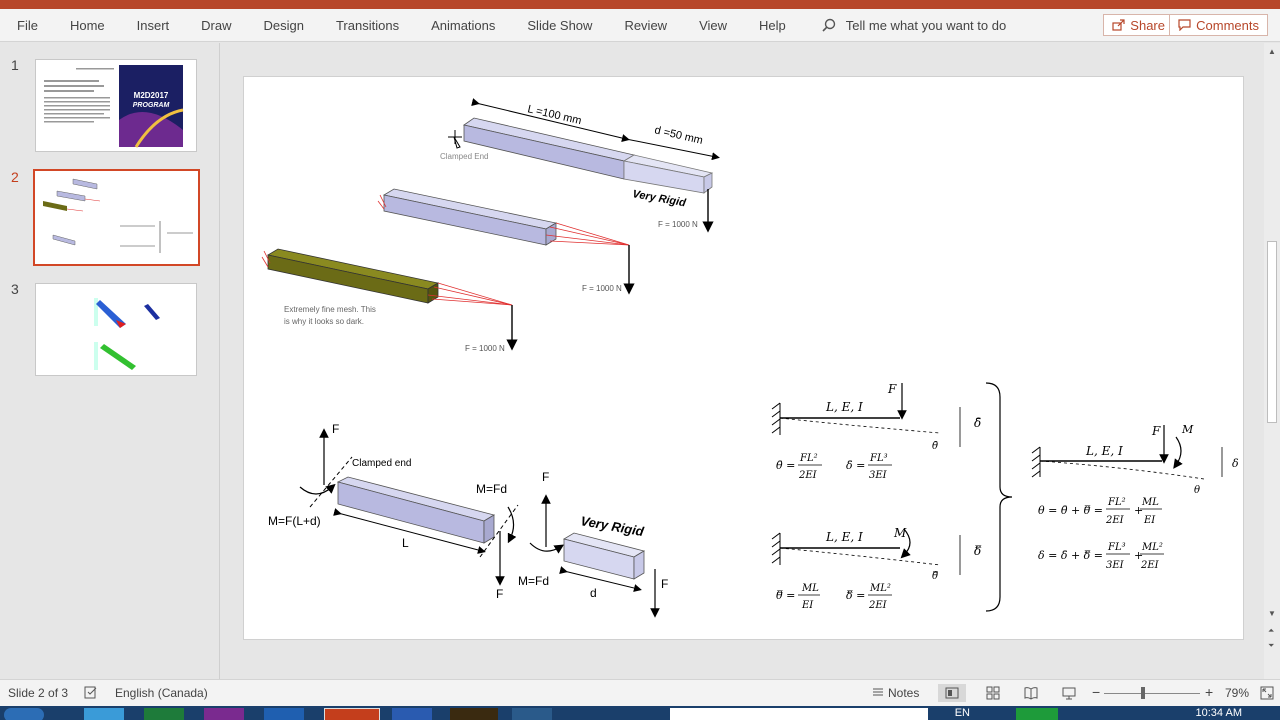  What do you see at coordinates (559, 25) in the screenshot?
I see `tab-slide-show: Slide Show` at bounding box center [559, 25].